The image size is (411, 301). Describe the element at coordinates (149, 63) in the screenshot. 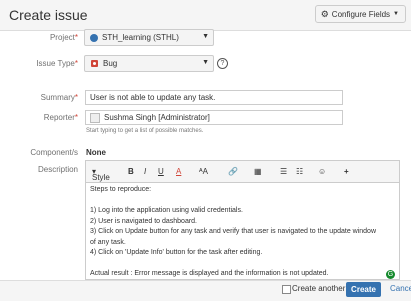

I see `issue-type-select: Bug ▼` at that location.